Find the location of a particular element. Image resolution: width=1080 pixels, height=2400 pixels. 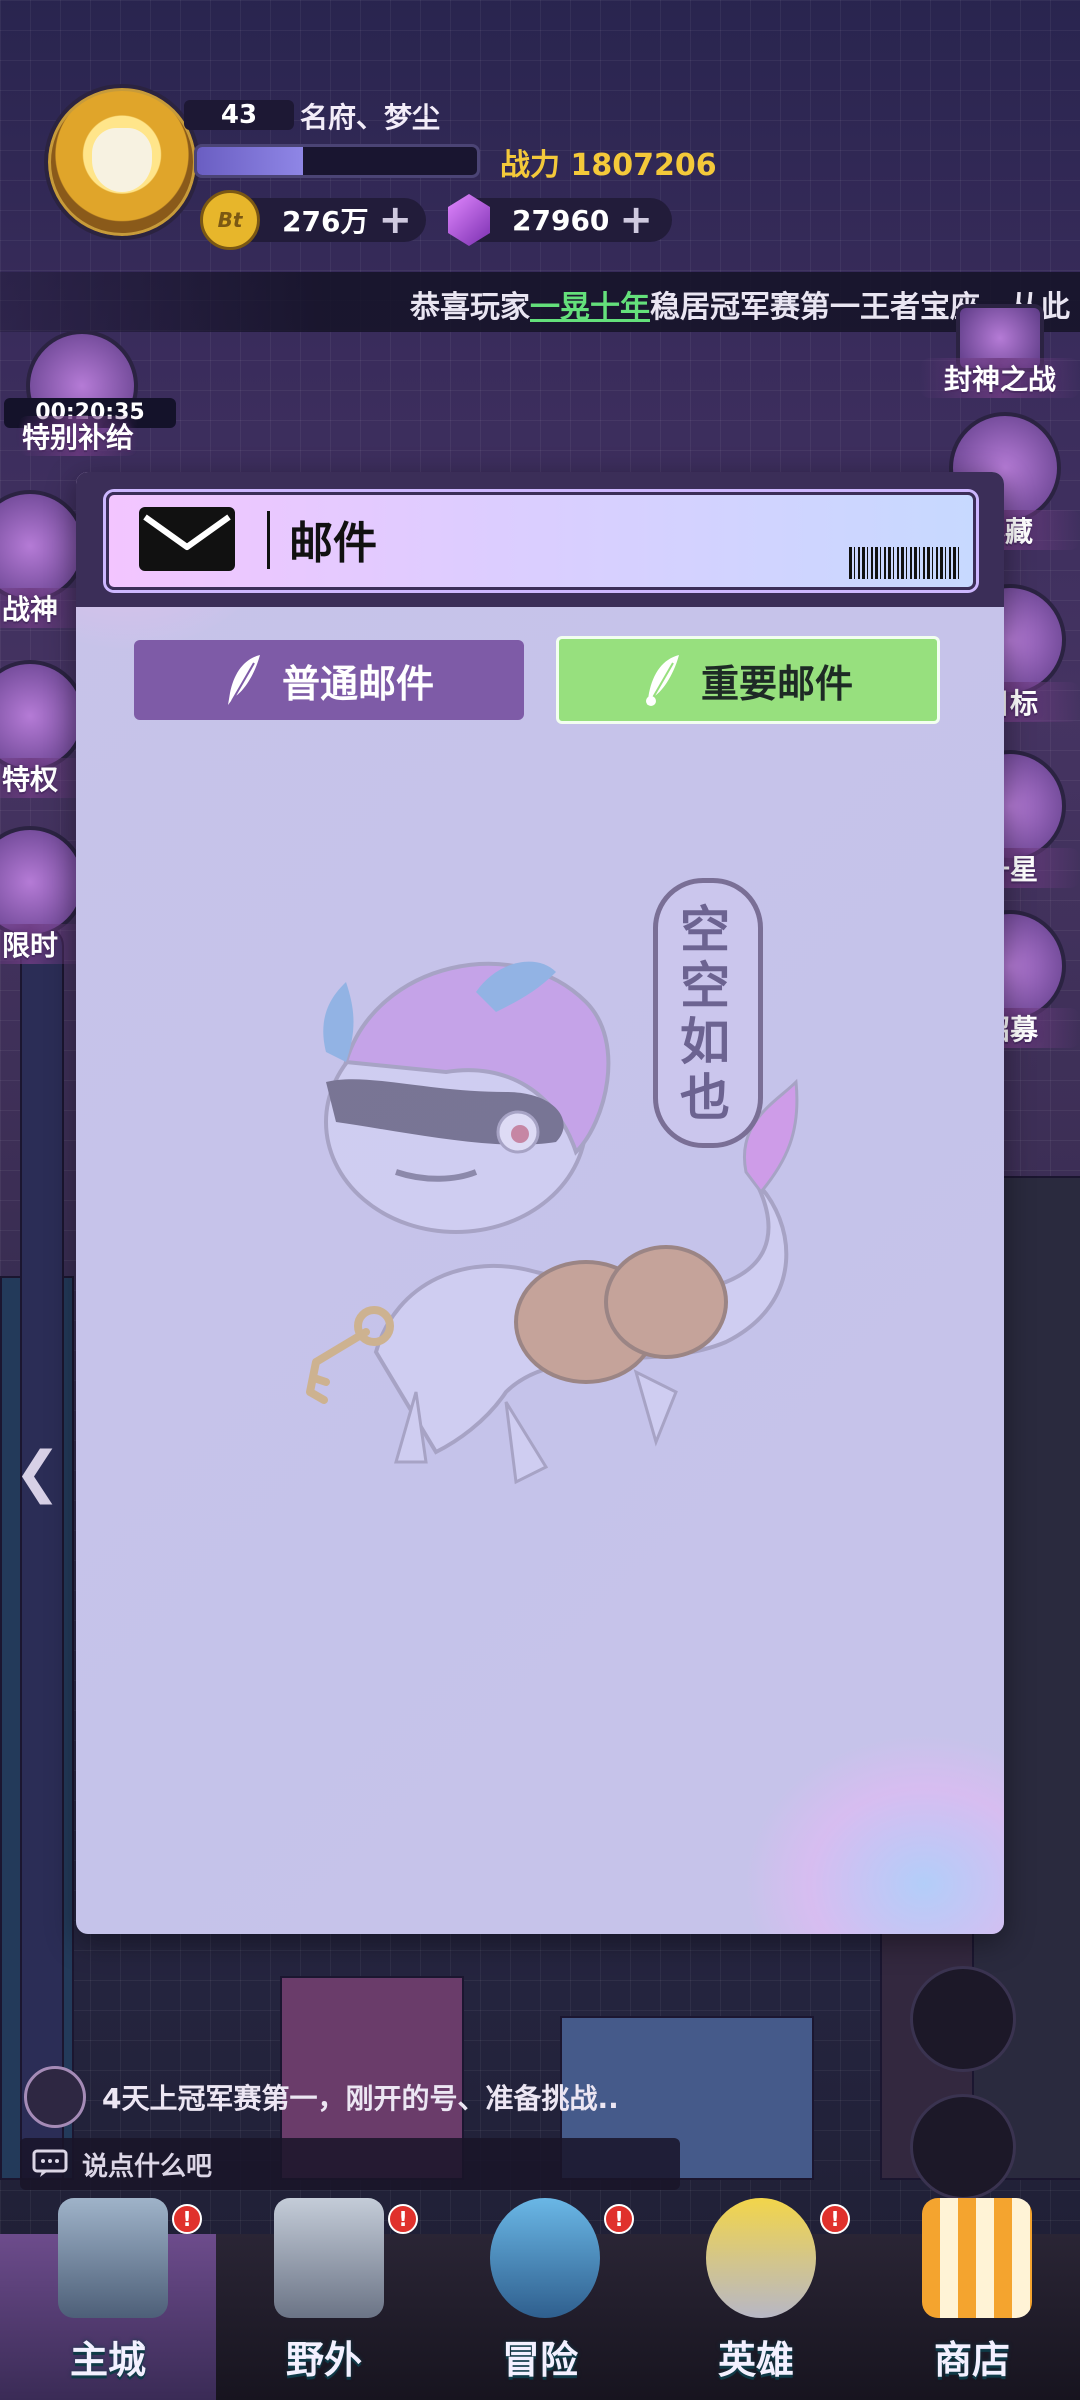

shop-icon is located at coordinates (977, 2258).